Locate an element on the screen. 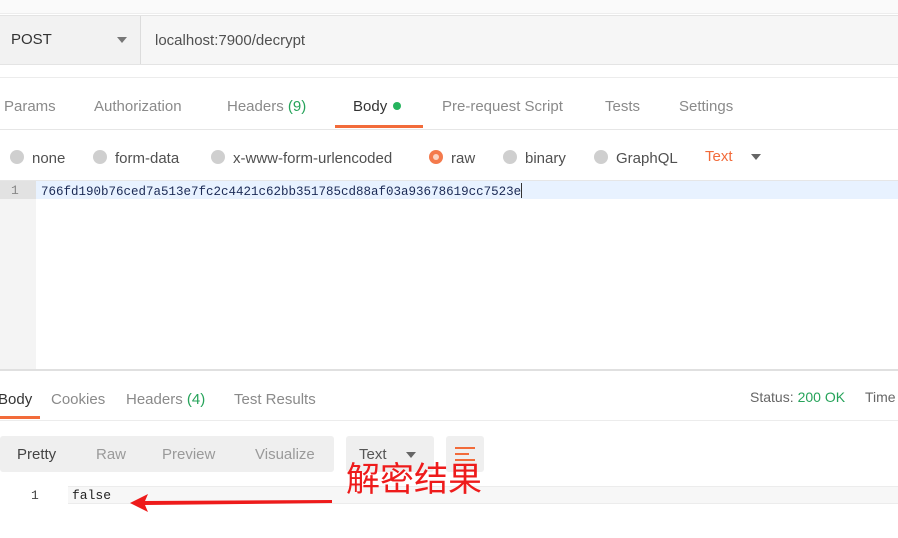  tab-headers-label: Headers is located at coordinates (255, 106).